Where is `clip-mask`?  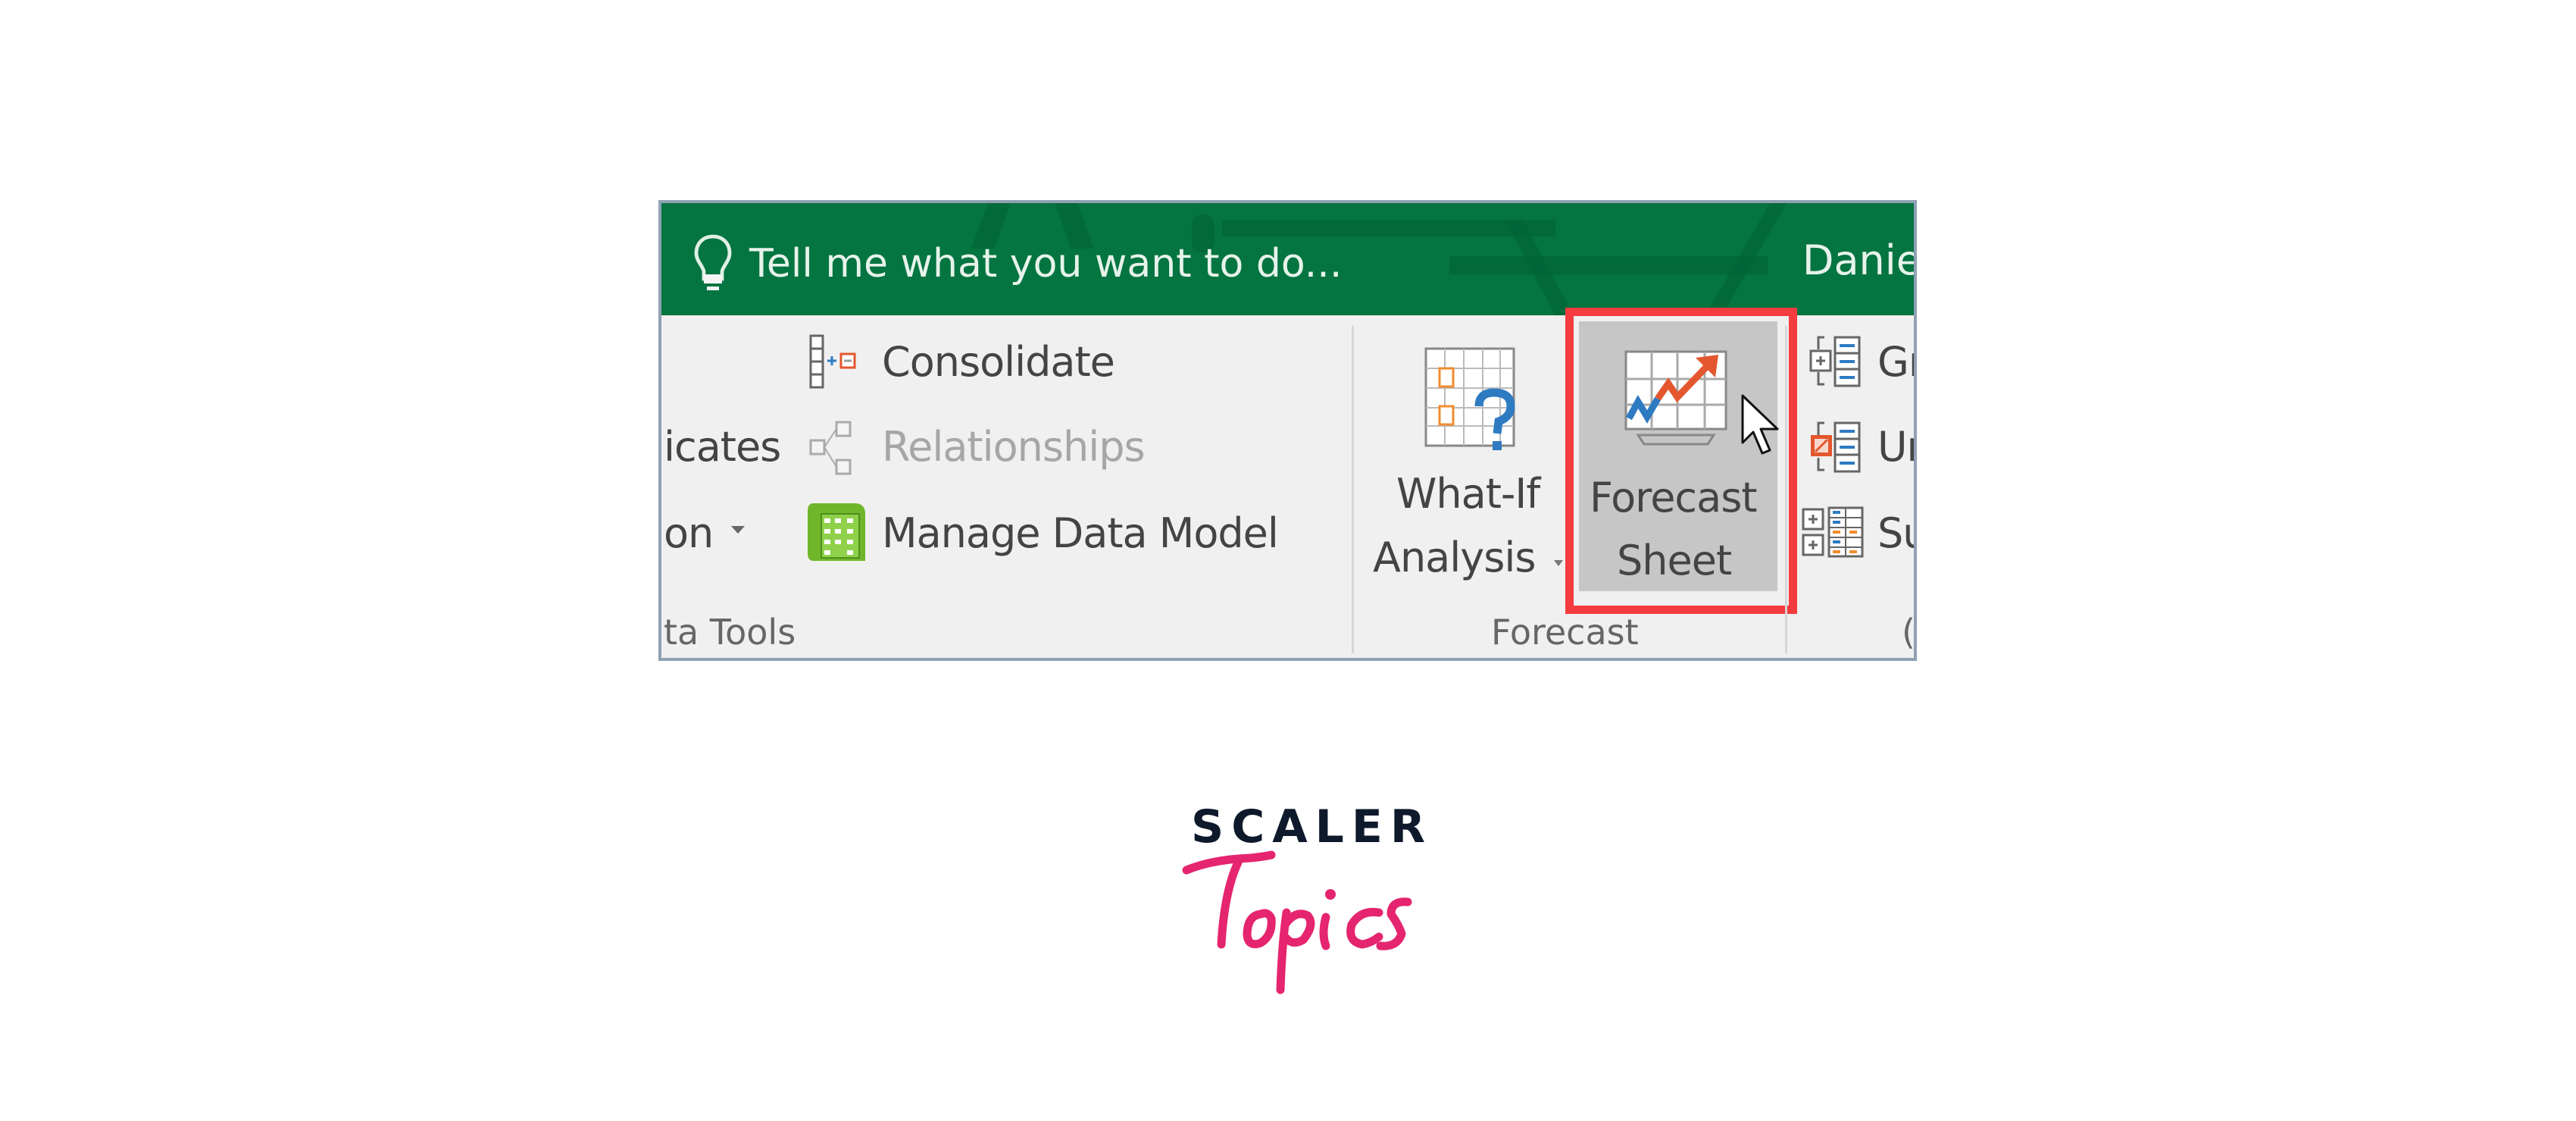 clip-mask is located at coordinates (1992, 432).